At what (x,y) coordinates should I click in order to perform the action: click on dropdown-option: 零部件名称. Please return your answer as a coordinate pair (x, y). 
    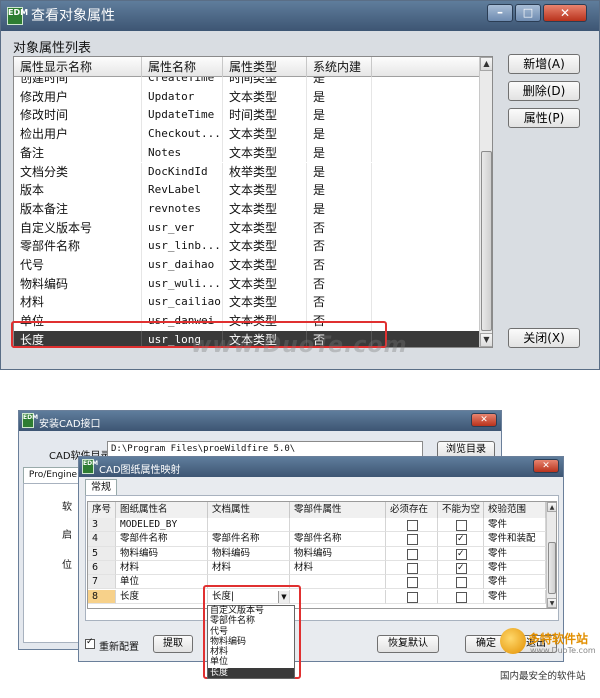
    Looking at the image, I should click on (251, 621).